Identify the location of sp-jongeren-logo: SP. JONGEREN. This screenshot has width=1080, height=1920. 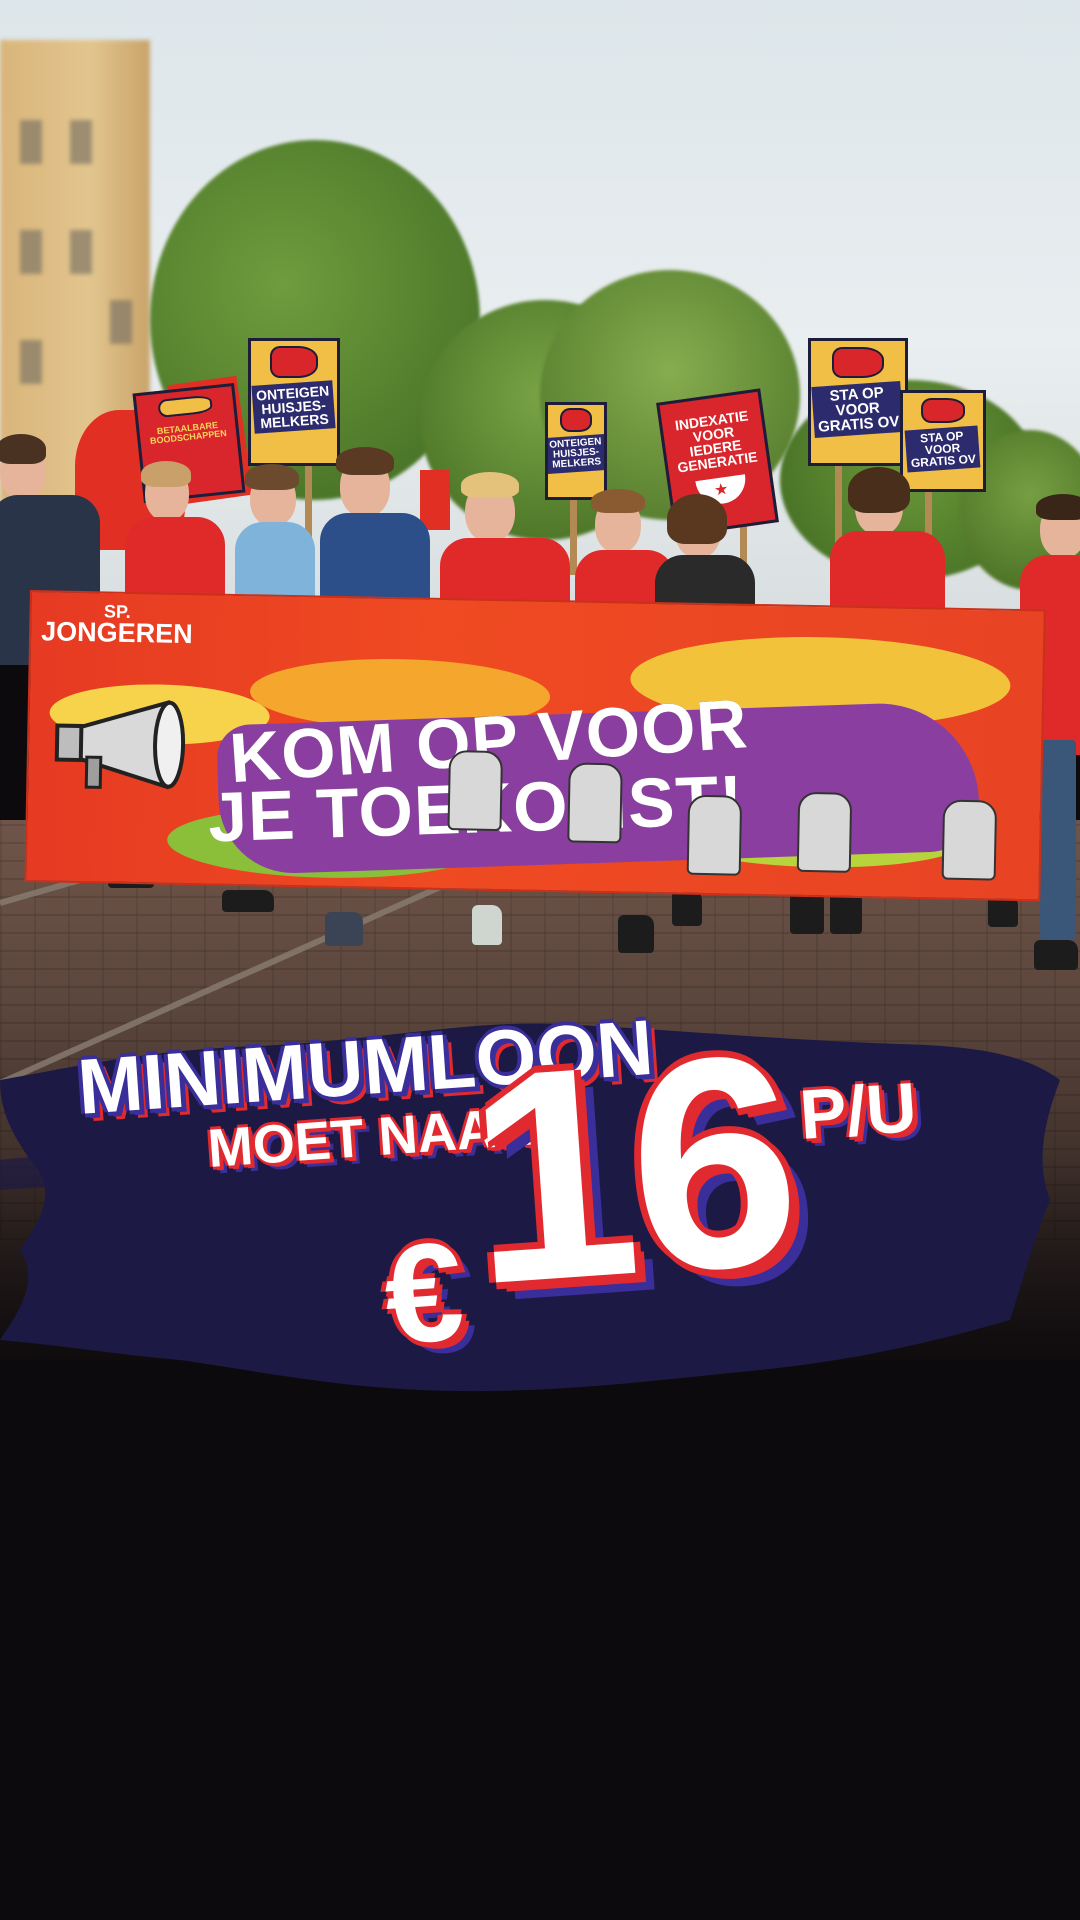
(117, 625).